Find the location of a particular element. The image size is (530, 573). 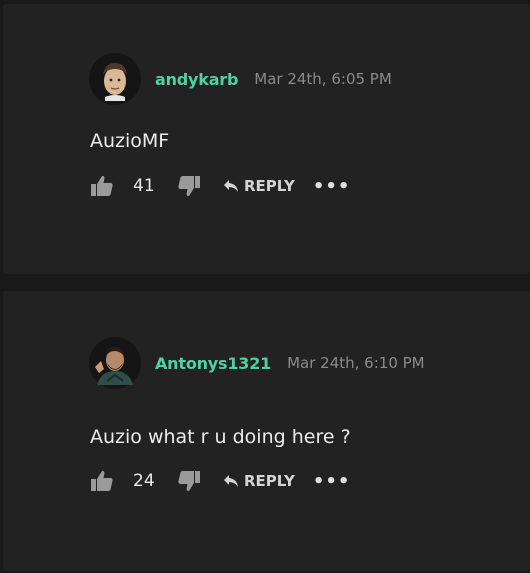

comment-header: Antonys1321 Mar 24th, 6:10 PM is located at coordinates (257, 363).